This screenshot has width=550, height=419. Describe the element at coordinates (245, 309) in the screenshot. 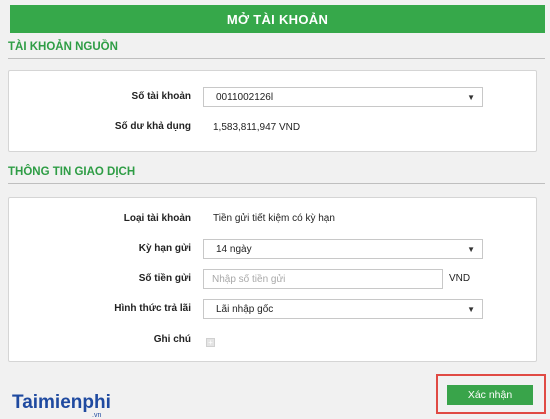

I see `payout-value: Lãi nhập gốc` at that location.